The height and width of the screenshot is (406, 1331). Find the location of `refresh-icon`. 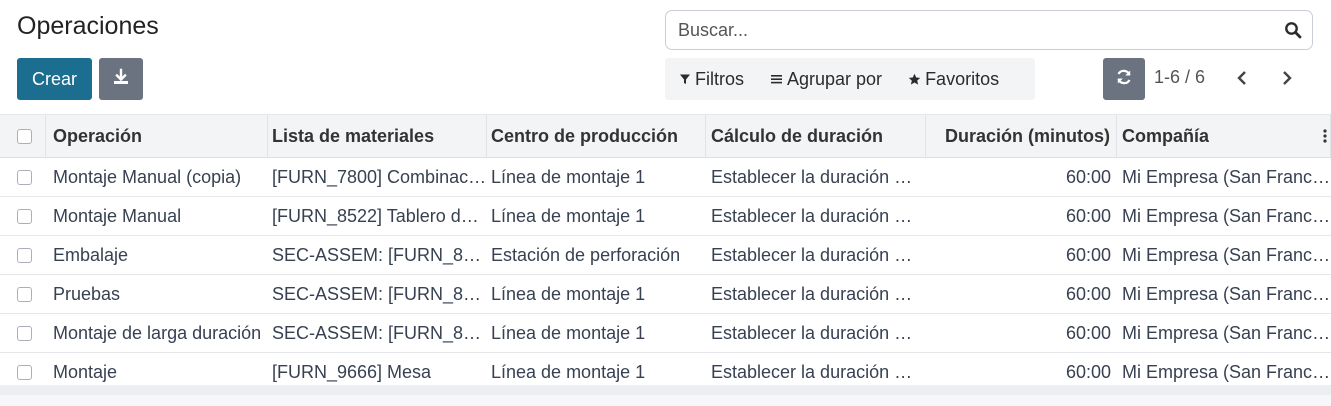

refresh-icon is located at coordinates (1124, 79).